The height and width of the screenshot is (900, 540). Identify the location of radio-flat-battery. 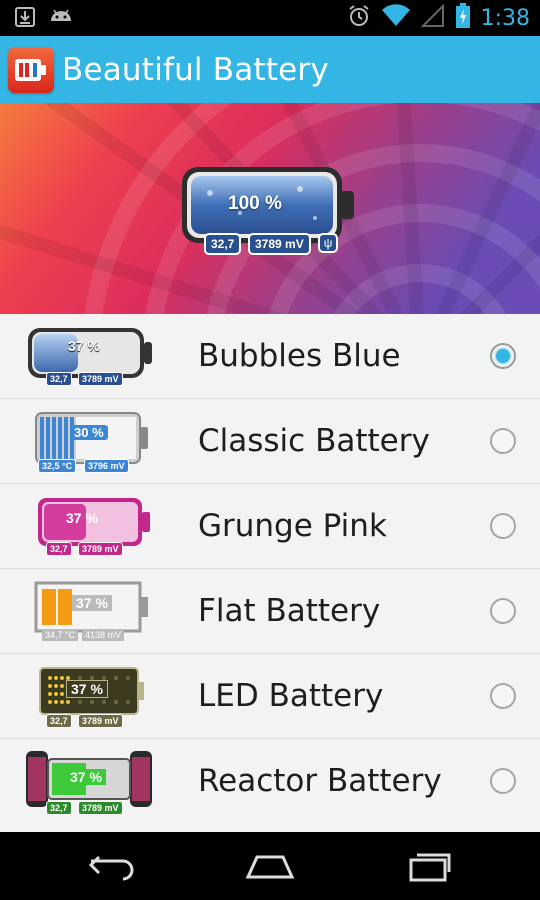
(503, 611).